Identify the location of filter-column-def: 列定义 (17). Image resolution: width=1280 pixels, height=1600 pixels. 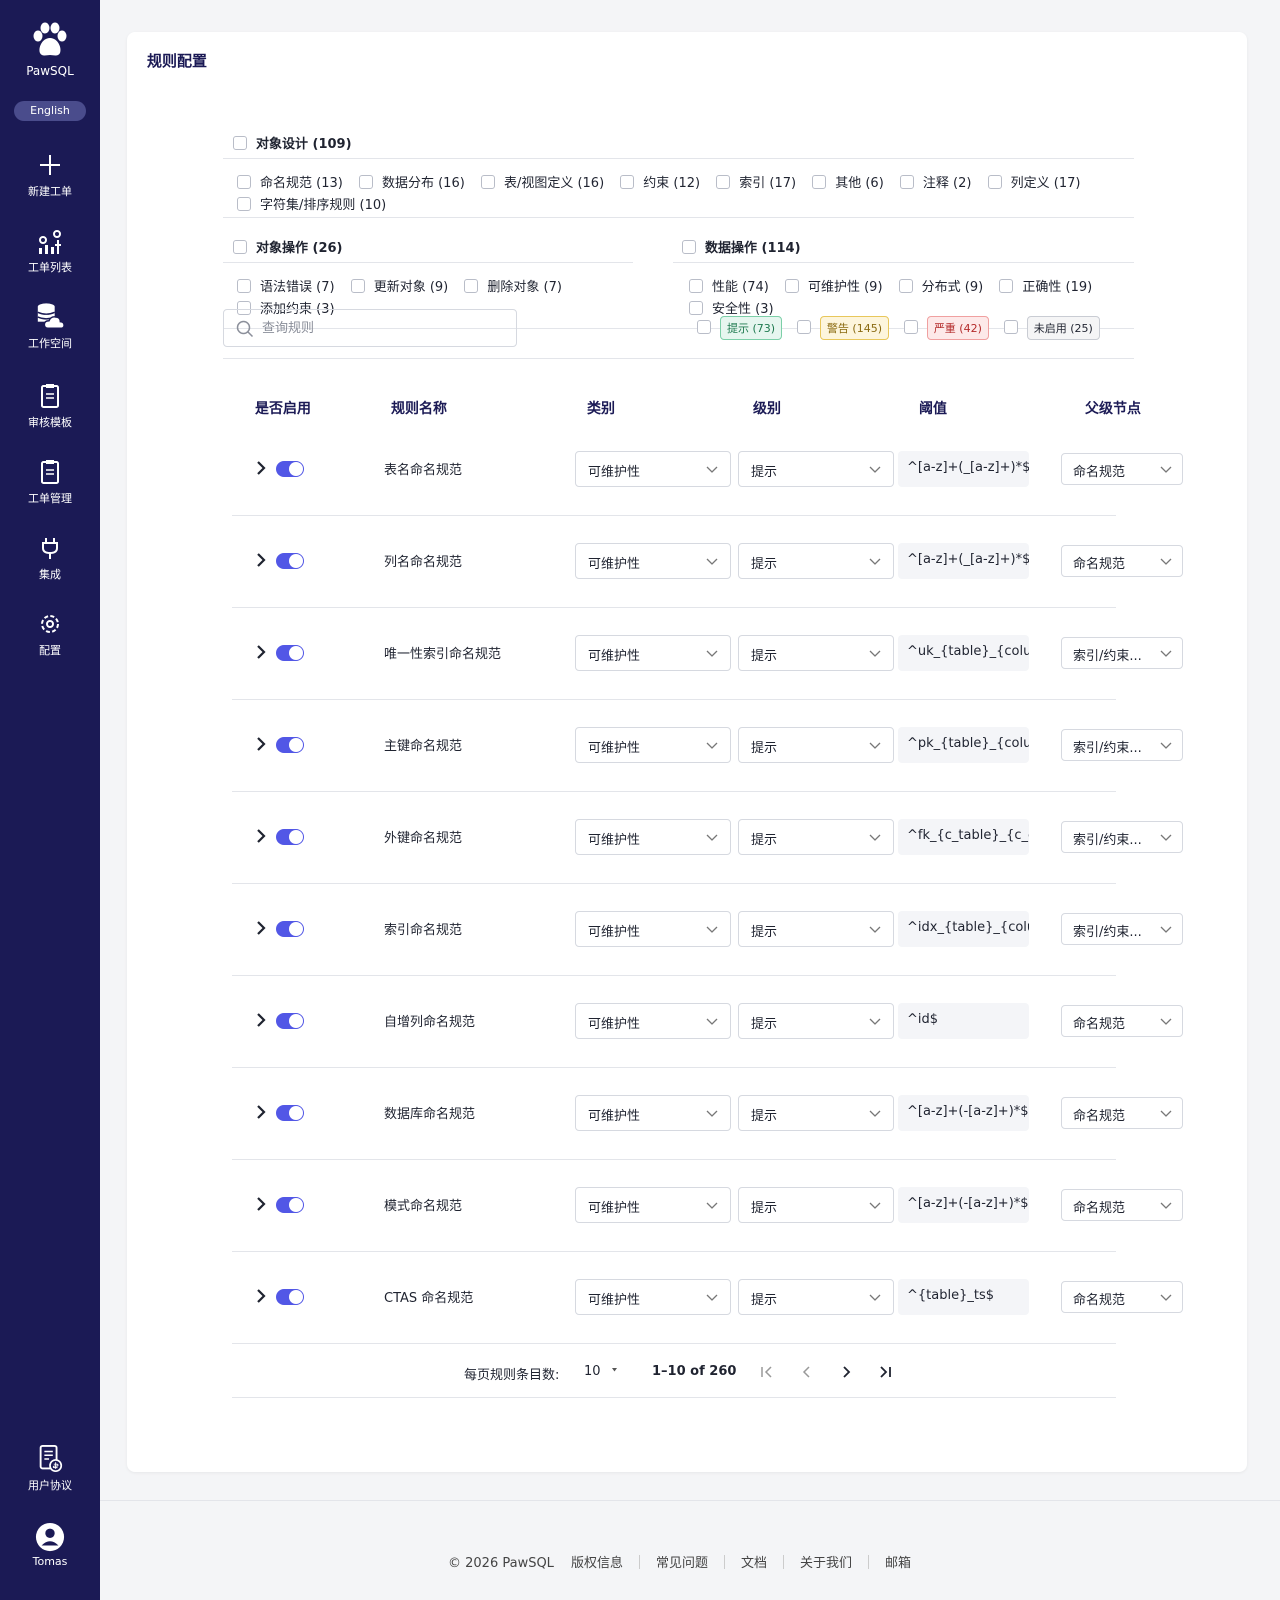
(1033, 181).